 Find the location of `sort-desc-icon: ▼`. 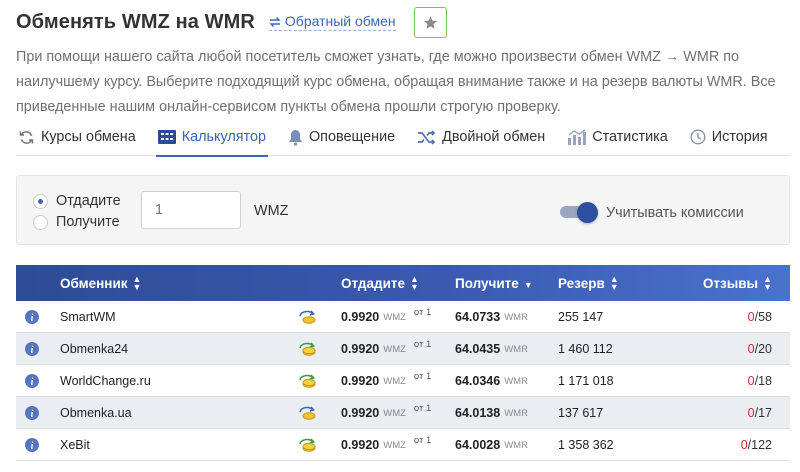

sort-desc-icon: ▼ is located at coordinates (528, 285).